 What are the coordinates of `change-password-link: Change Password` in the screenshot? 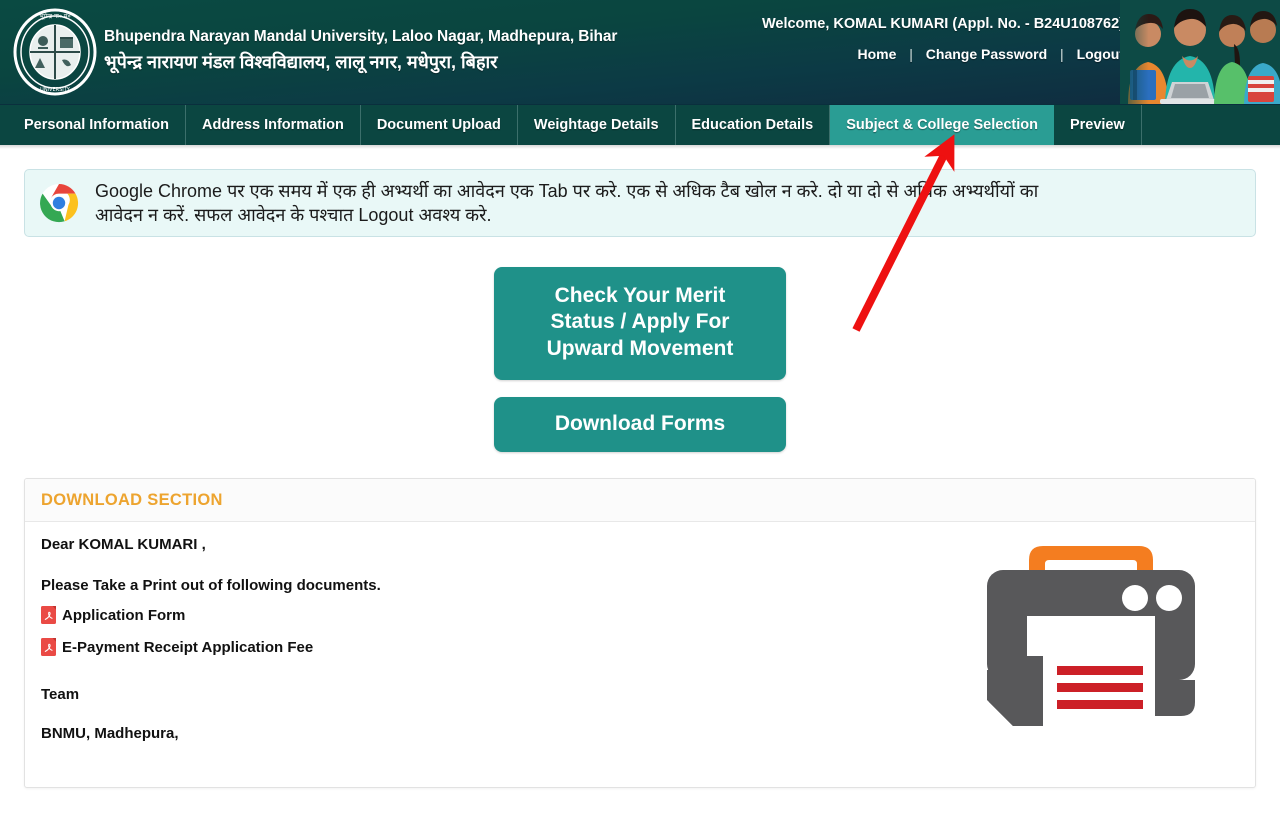 It's located at (986, 54).